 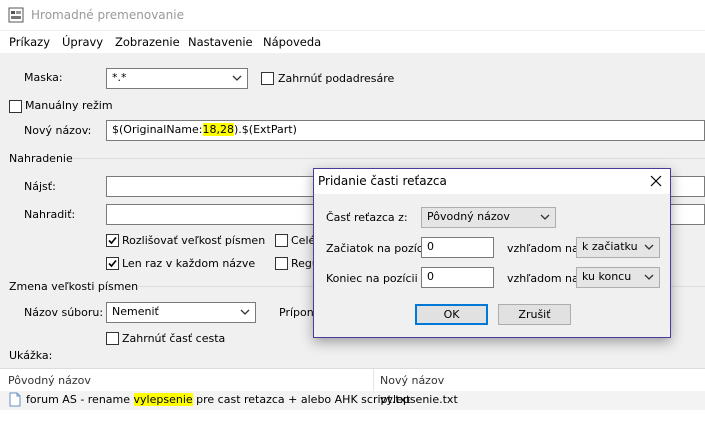 I want to click on replace-label: Nahradiť:, so click(x=50, y=214).